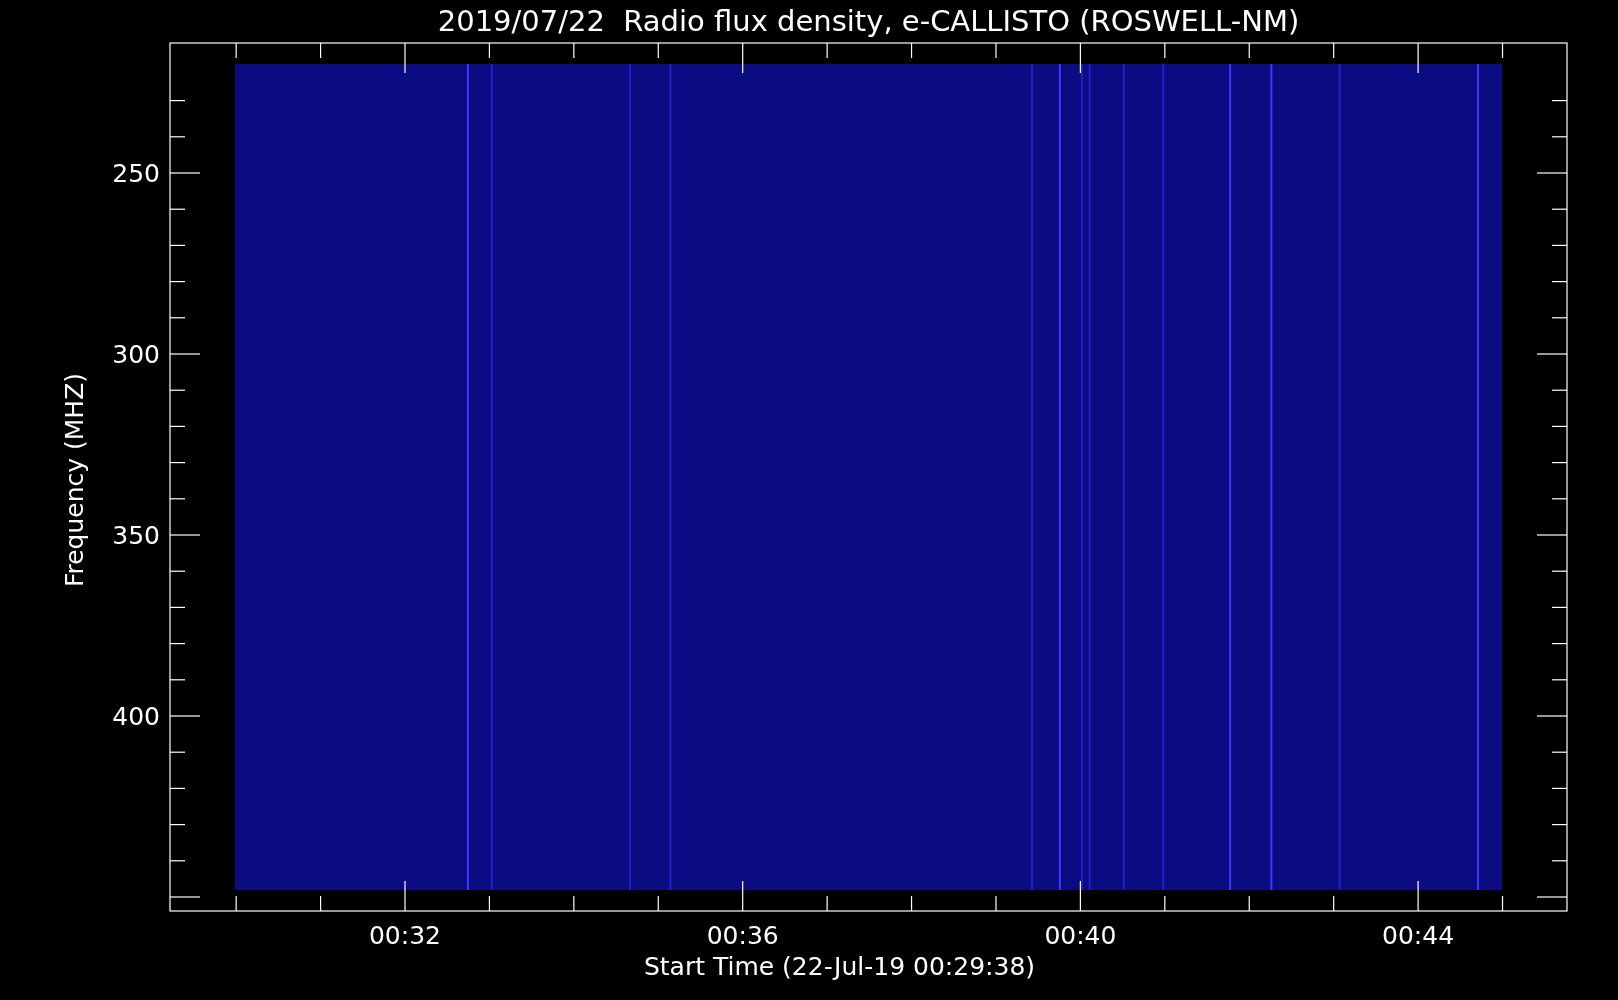 Image resolution: width=1618 pixels, height=1000 pixels. What do you see at coordinates (742, 935) in the screenshot?
I see `tick-label: 00:36` at bounding box center [742, 935].